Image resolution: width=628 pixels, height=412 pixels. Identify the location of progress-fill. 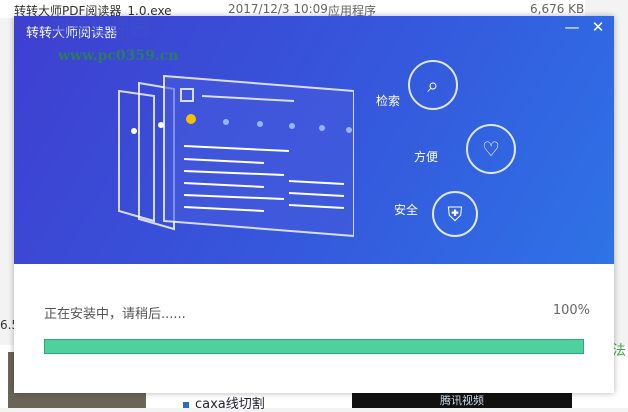
(314, 346).